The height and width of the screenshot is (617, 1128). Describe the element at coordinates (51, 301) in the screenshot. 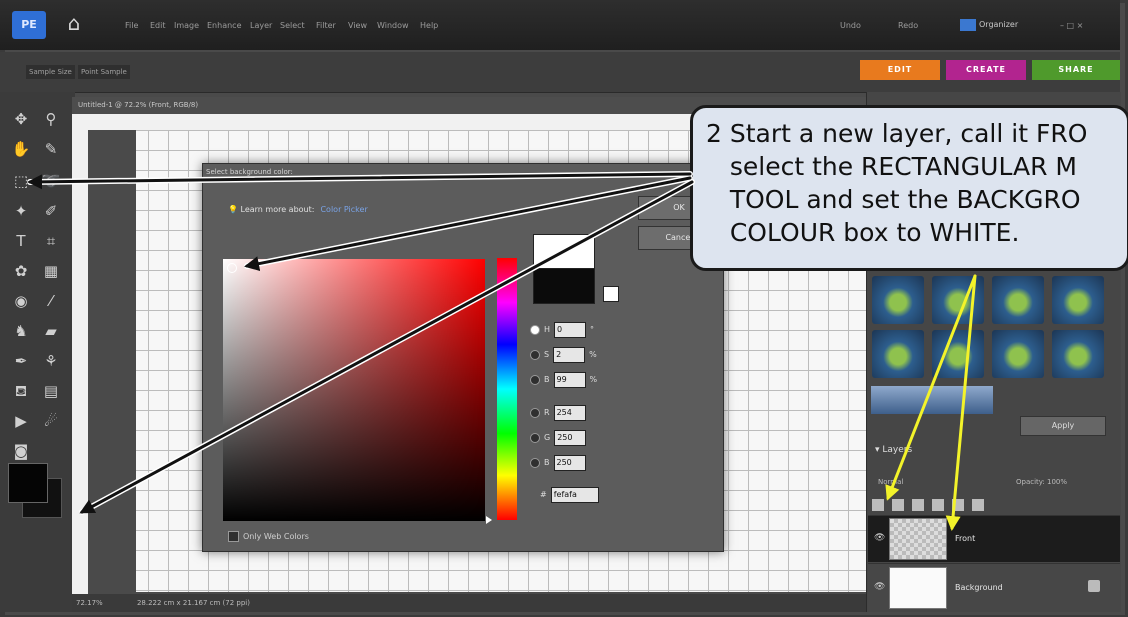

I see `healing-brush-tool-icon: ⁄` at that location.